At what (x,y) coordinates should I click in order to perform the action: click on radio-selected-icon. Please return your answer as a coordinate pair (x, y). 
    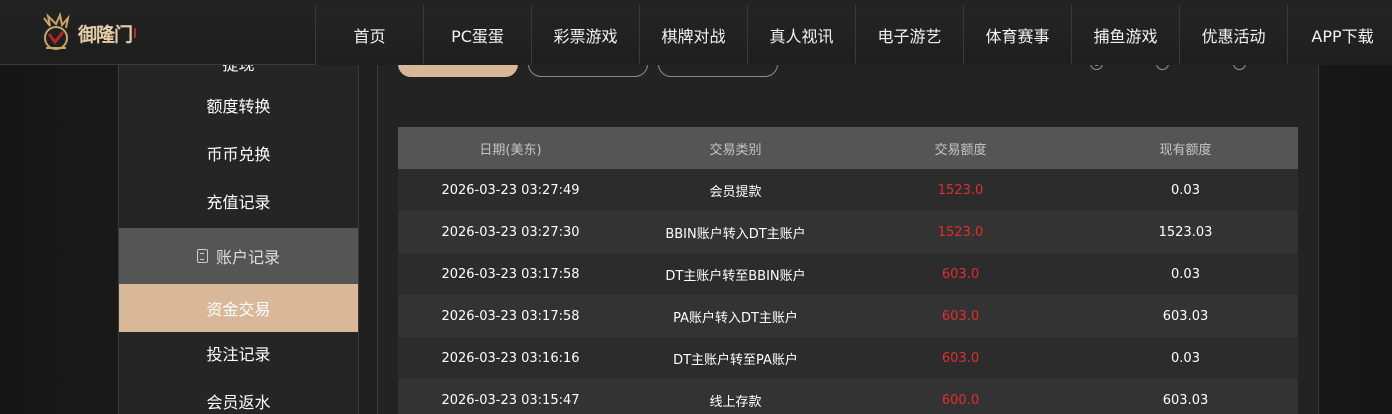
    Looking at the image, I should click on (1096, 67).